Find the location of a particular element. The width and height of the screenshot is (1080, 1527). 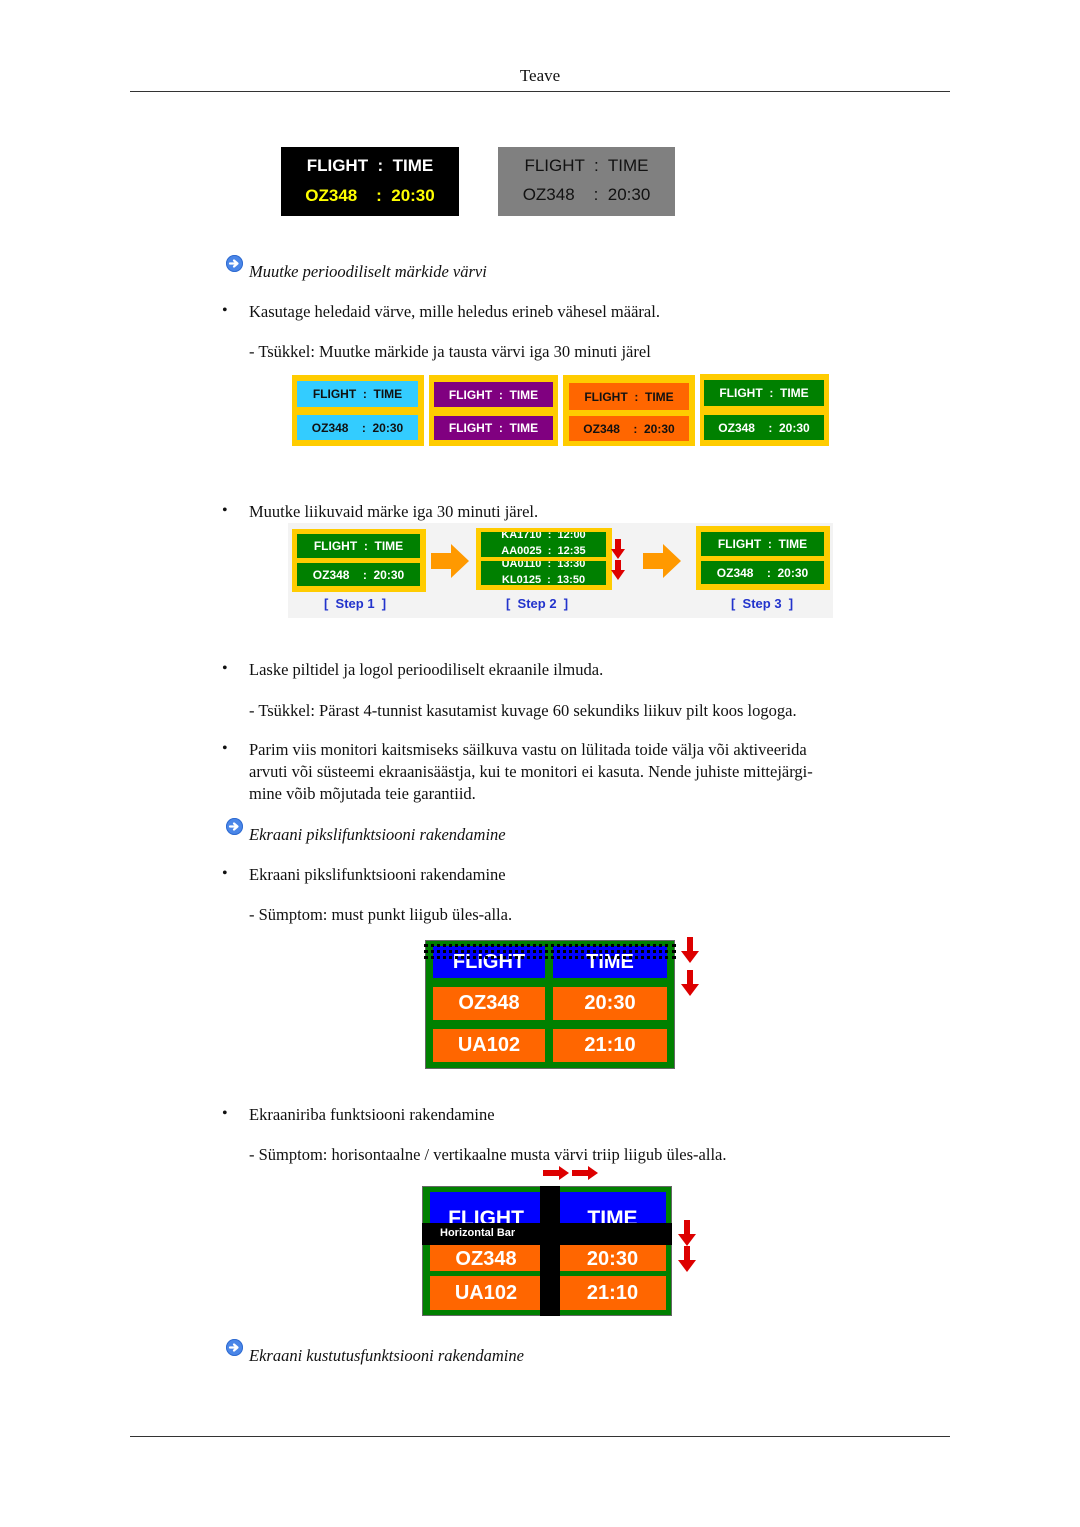

board-line-2: UA0110 : 13:30 KL0125 : 13:50 is located at coordinates (543, 573).